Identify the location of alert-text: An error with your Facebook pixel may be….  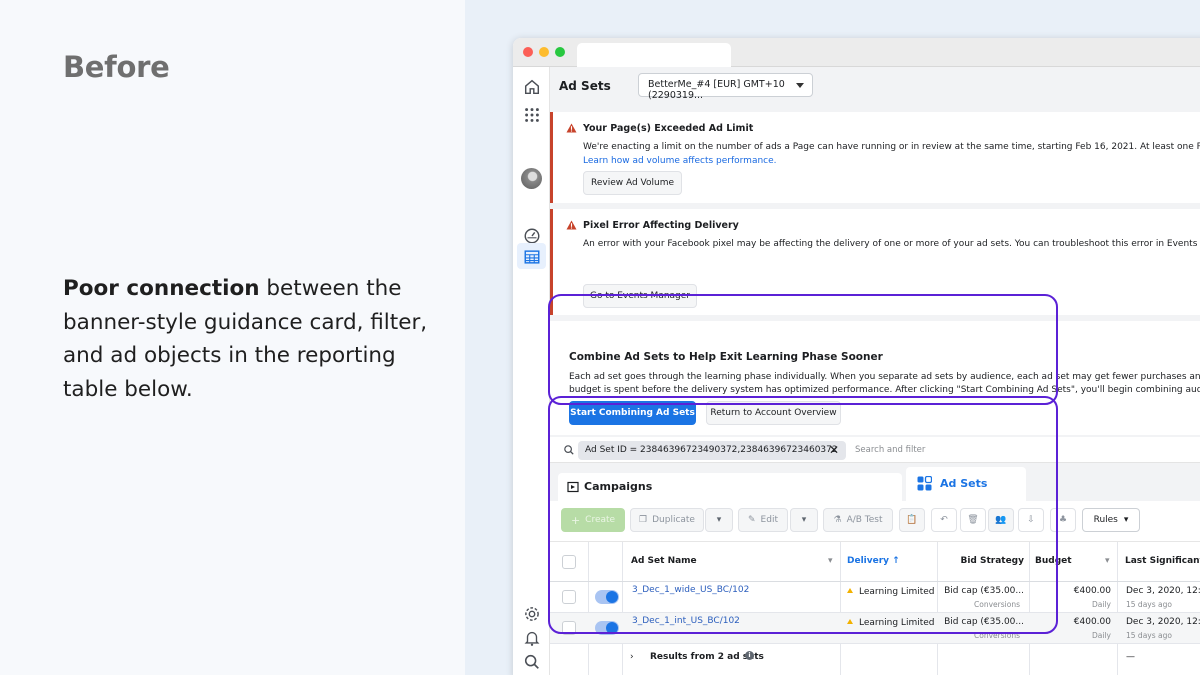
(891, 244).